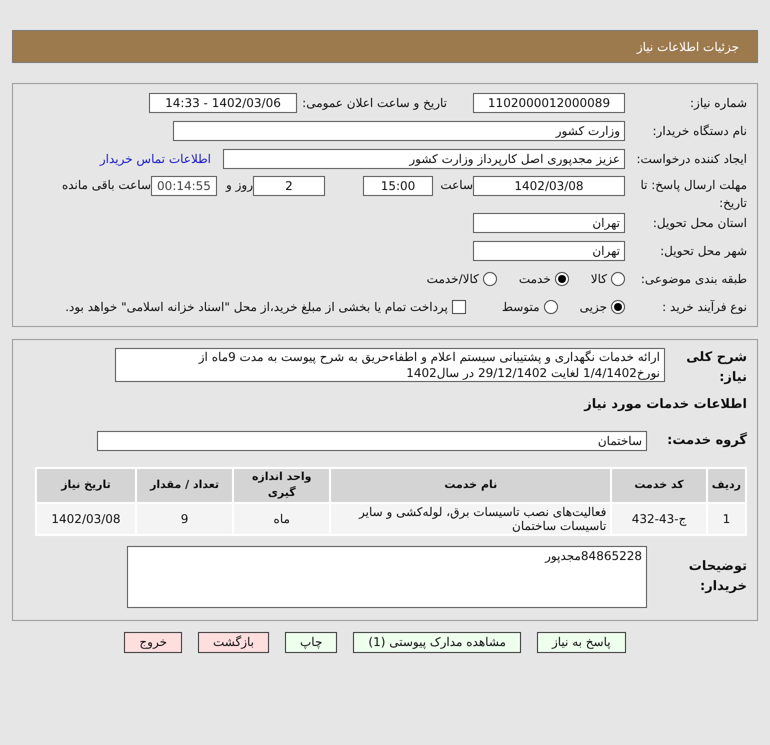  I want to click on action-button: مشاهده مدارک پیوستی (1), so click(437, 642).